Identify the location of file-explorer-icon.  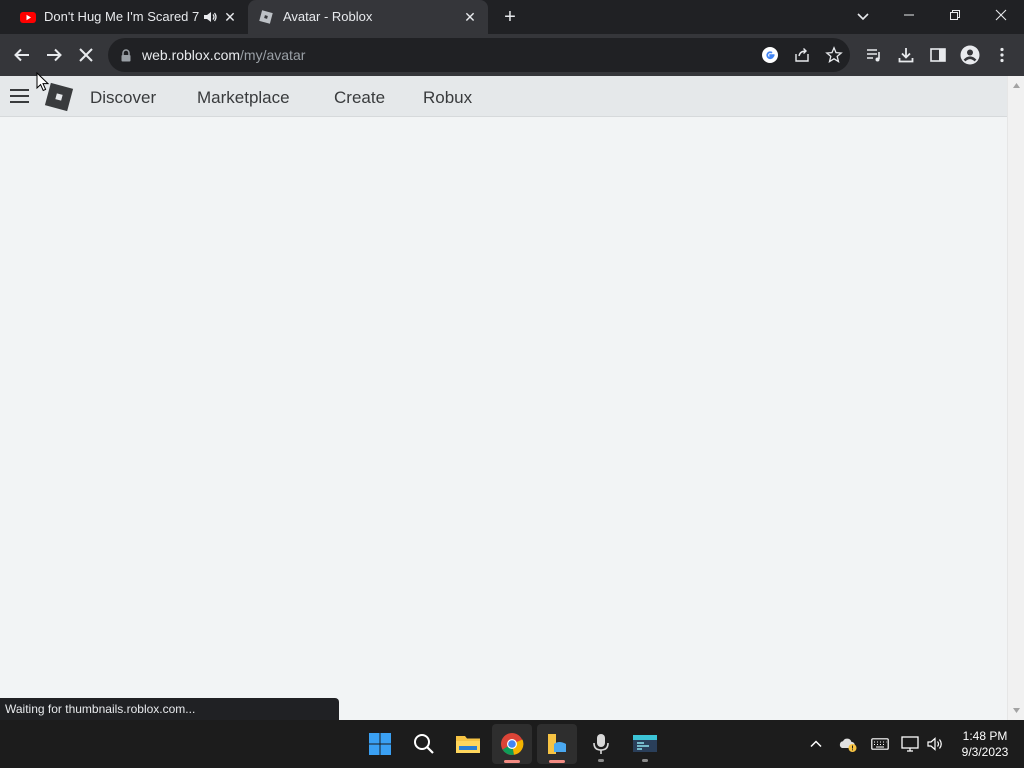
(468, 744).